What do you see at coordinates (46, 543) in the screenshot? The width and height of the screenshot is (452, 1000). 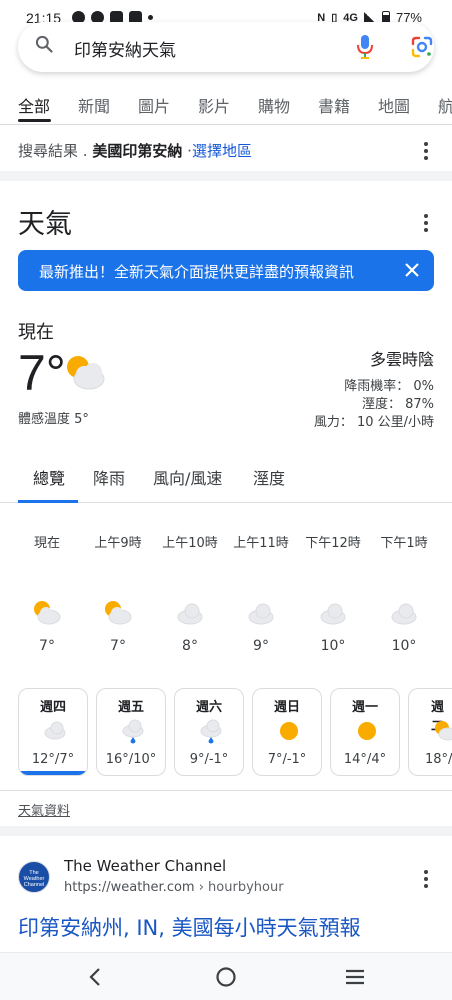 I see `hour-label: 現在` at bounding box center [46, 543].